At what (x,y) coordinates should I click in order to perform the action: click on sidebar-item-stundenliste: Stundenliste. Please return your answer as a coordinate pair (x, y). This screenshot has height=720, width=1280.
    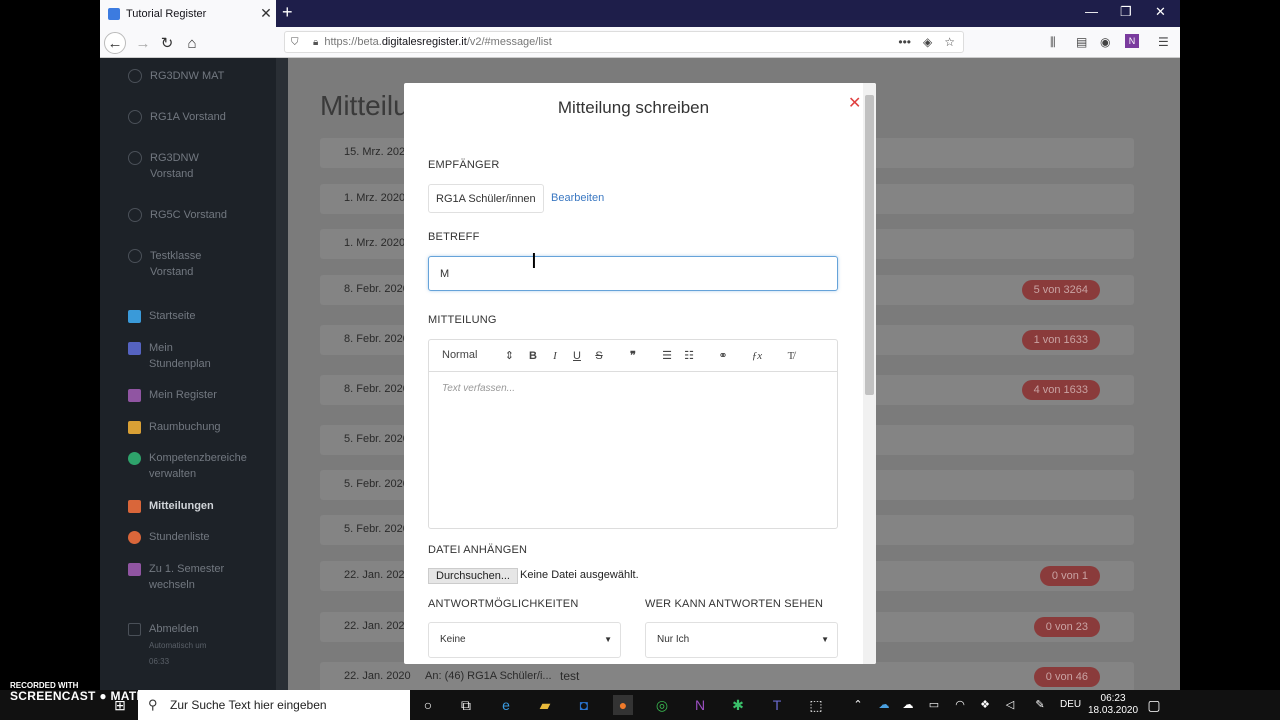
    Looking at the image, I should click on (169, 537).